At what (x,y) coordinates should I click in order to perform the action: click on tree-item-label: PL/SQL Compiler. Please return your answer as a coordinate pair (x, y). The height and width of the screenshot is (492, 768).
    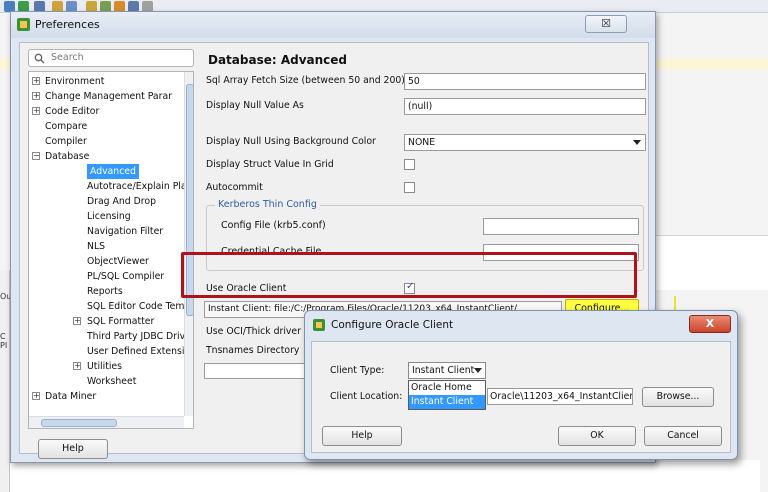
    Looking at the image, I should click on (126, 276).